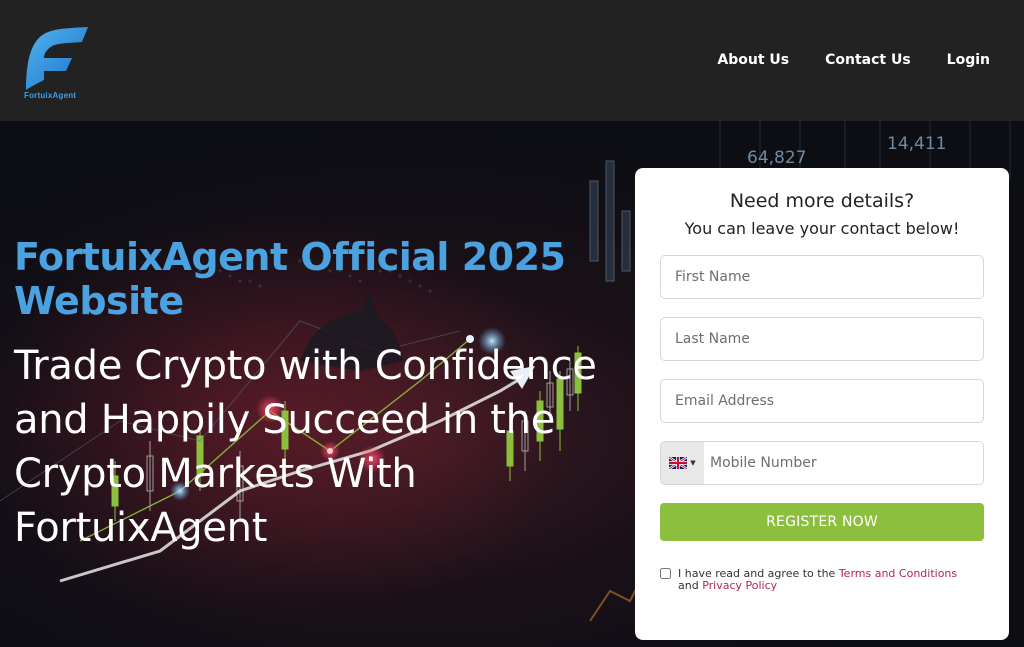 Image resolution: width=1024 pixels, height=647 pixels. What do you see at coordinates (688, 585) in the screenshot?
I see `agree-and: and` at bounding box center [688, 585].